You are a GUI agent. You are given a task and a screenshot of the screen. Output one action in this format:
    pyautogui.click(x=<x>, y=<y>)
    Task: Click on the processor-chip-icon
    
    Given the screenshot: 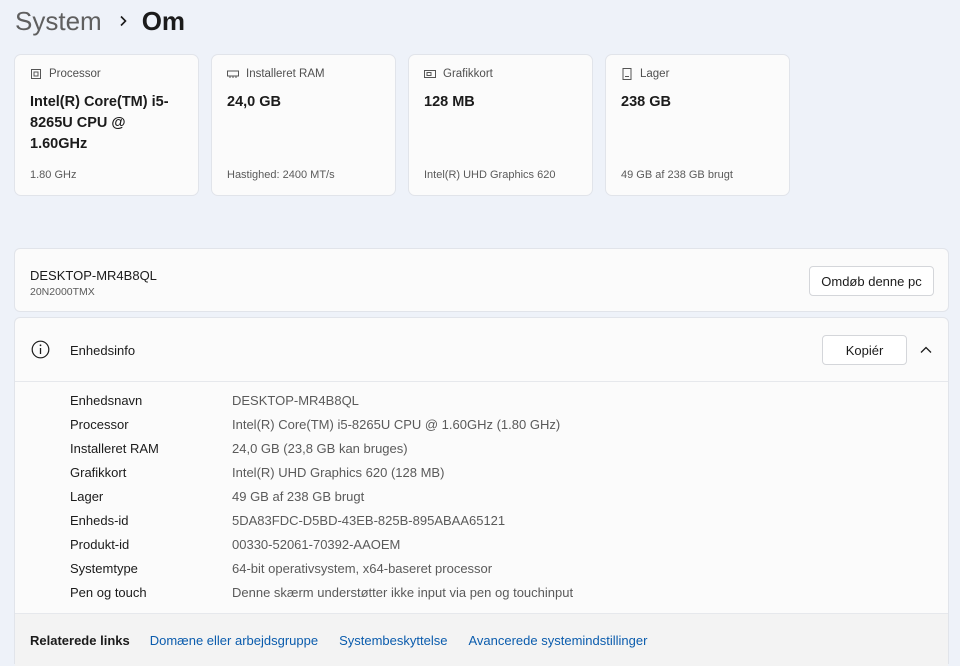 What is the action you would take?
    pyautogui.click(x=36, y=74)
    